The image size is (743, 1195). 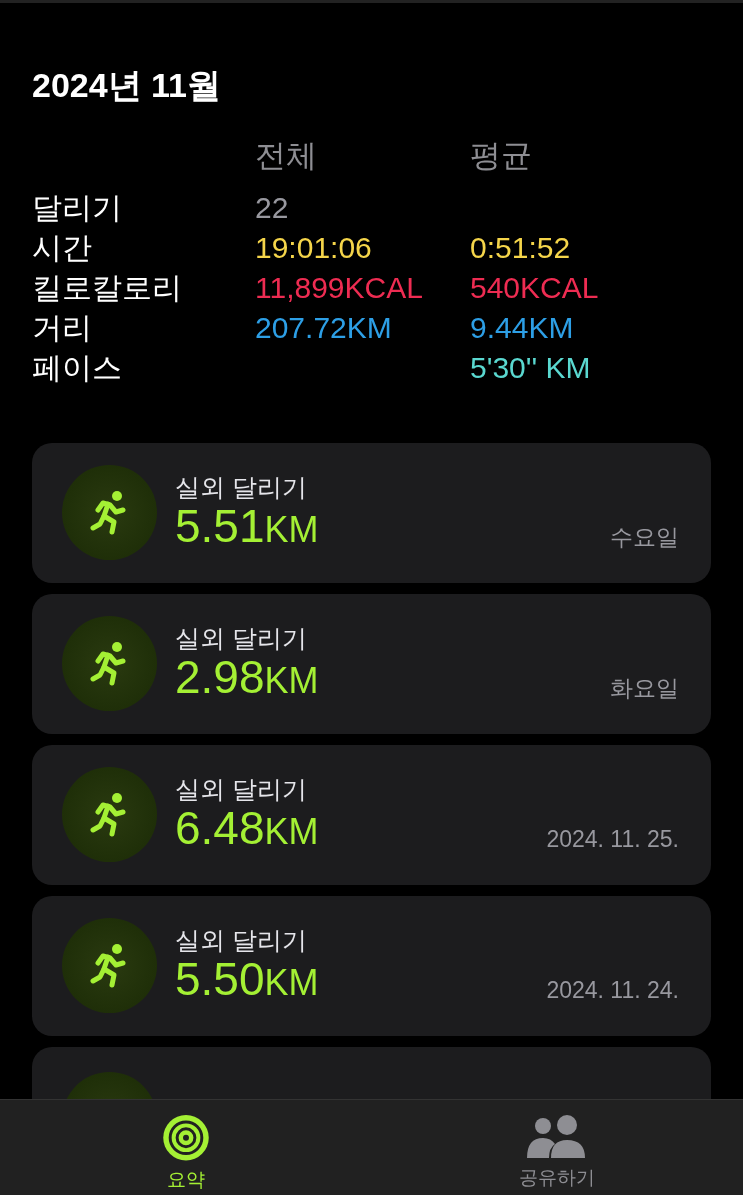 What do you see at coordinates (371, 814) in the screenshot?
I see `workout-card: 실외 달리기 6.48KM 2024. 11. 25.` at bounding box center [371, 814].